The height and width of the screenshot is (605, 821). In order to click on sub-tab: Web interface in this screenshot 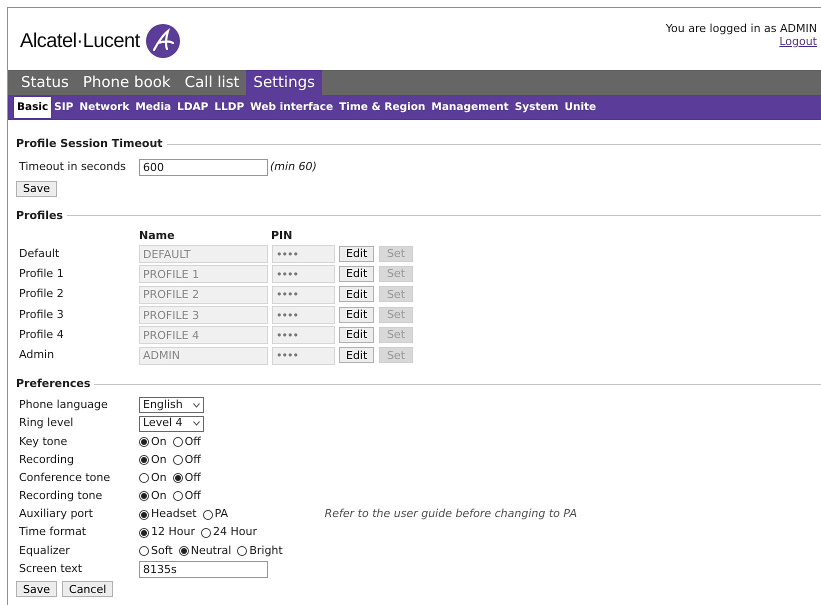, I will do `click(291, 107)`.